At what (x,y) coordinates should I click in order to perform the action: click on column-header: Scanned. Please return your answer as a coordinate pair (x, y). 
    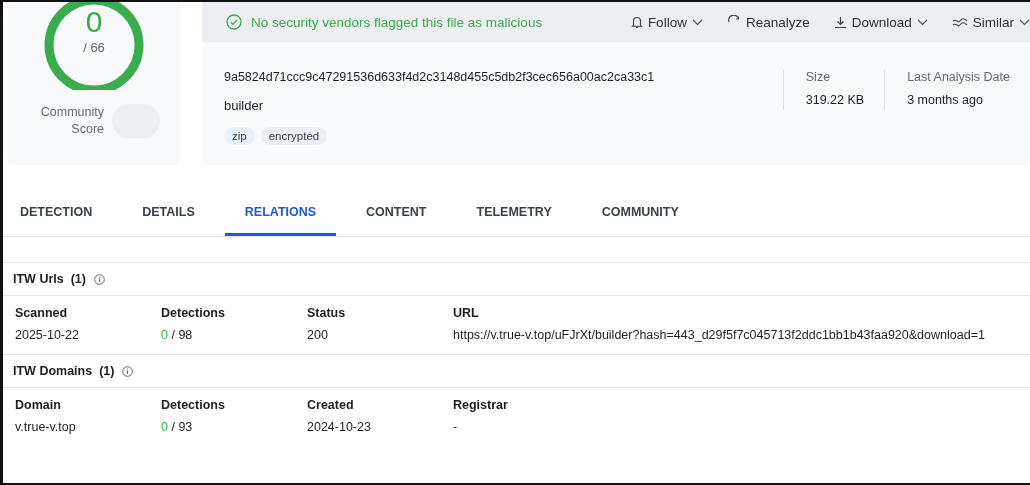
    Looking at the image, I should click on (42, 313).